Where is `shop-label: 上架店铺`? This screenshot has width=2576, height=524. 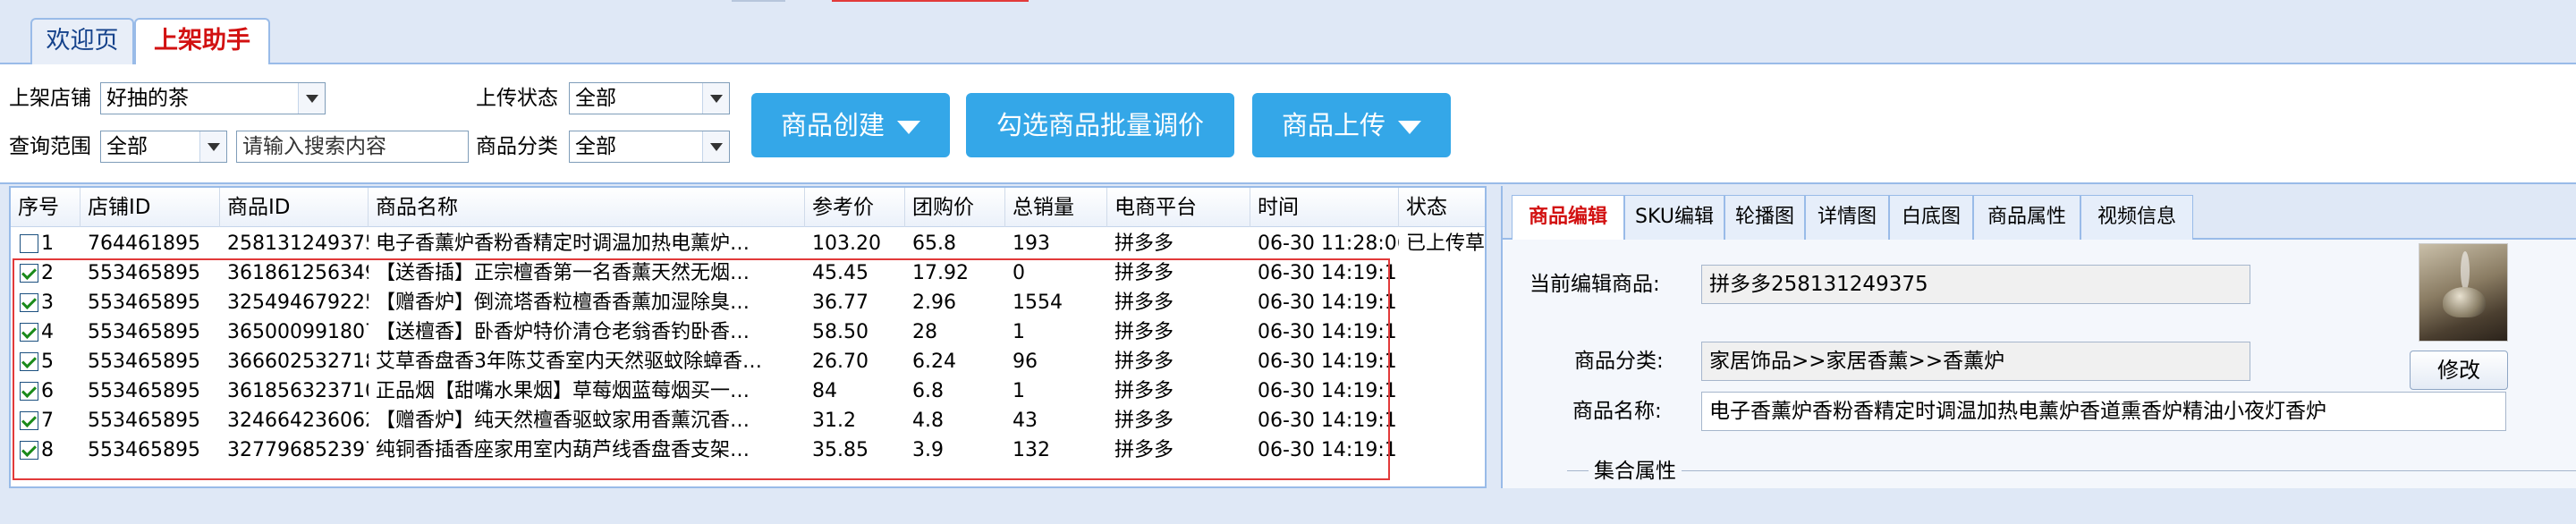 shop-label: 上架店铺 is located at coordinates (50, 98).